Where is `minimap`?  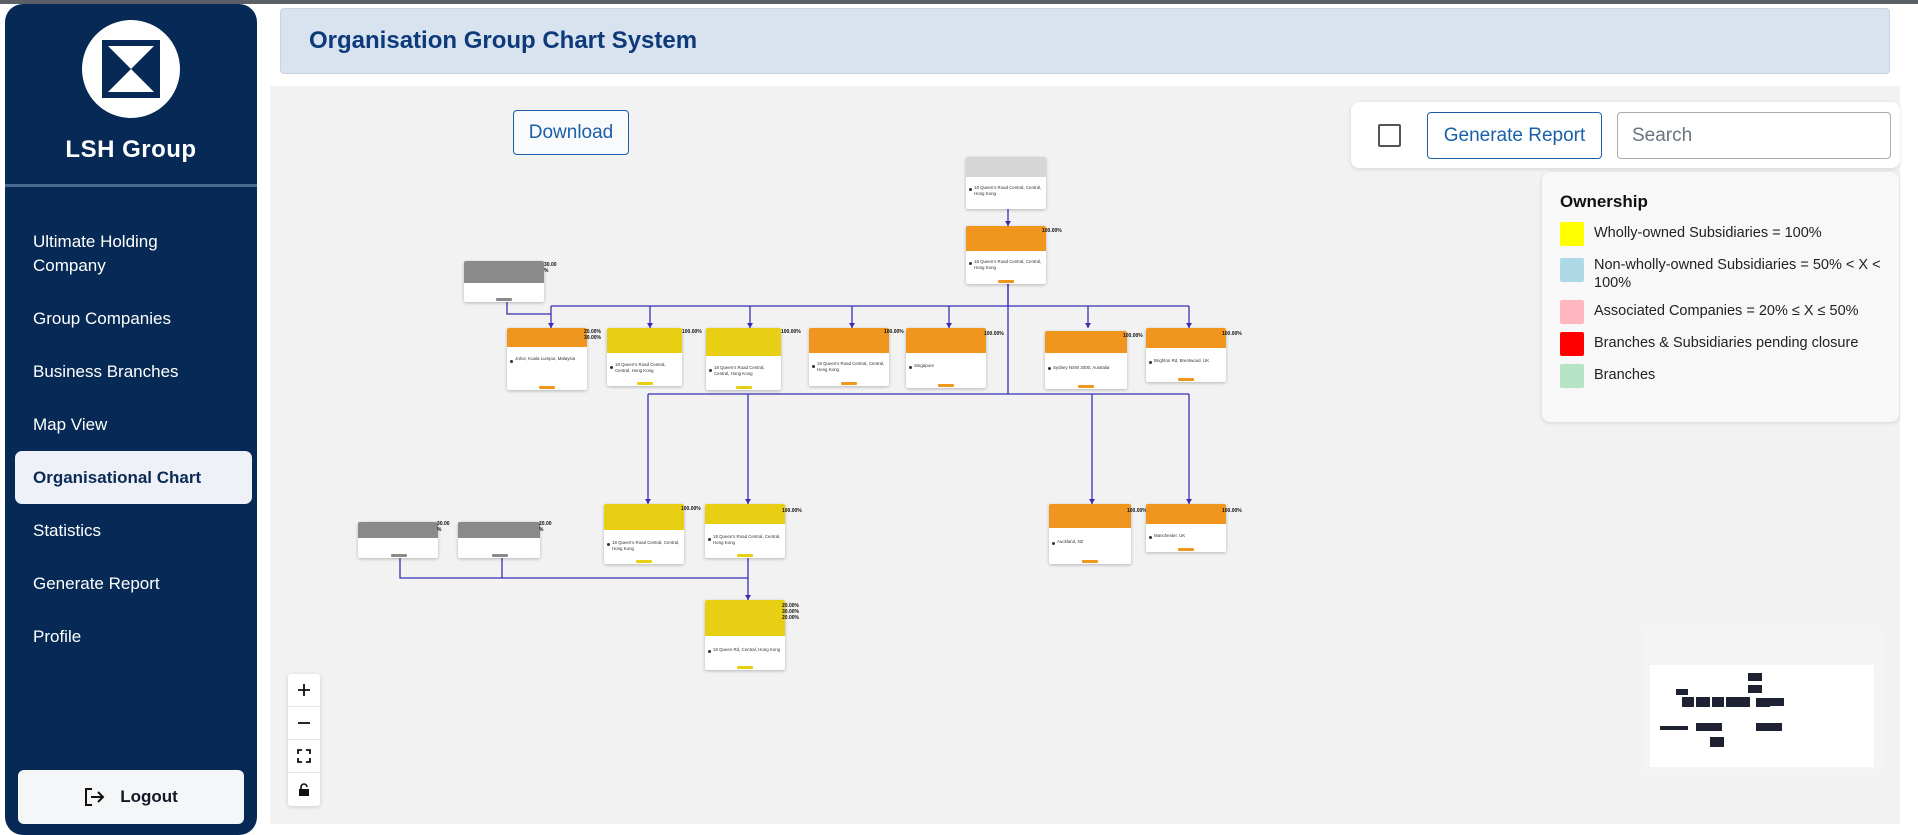
minimap is located at coordinates (1762, 716).